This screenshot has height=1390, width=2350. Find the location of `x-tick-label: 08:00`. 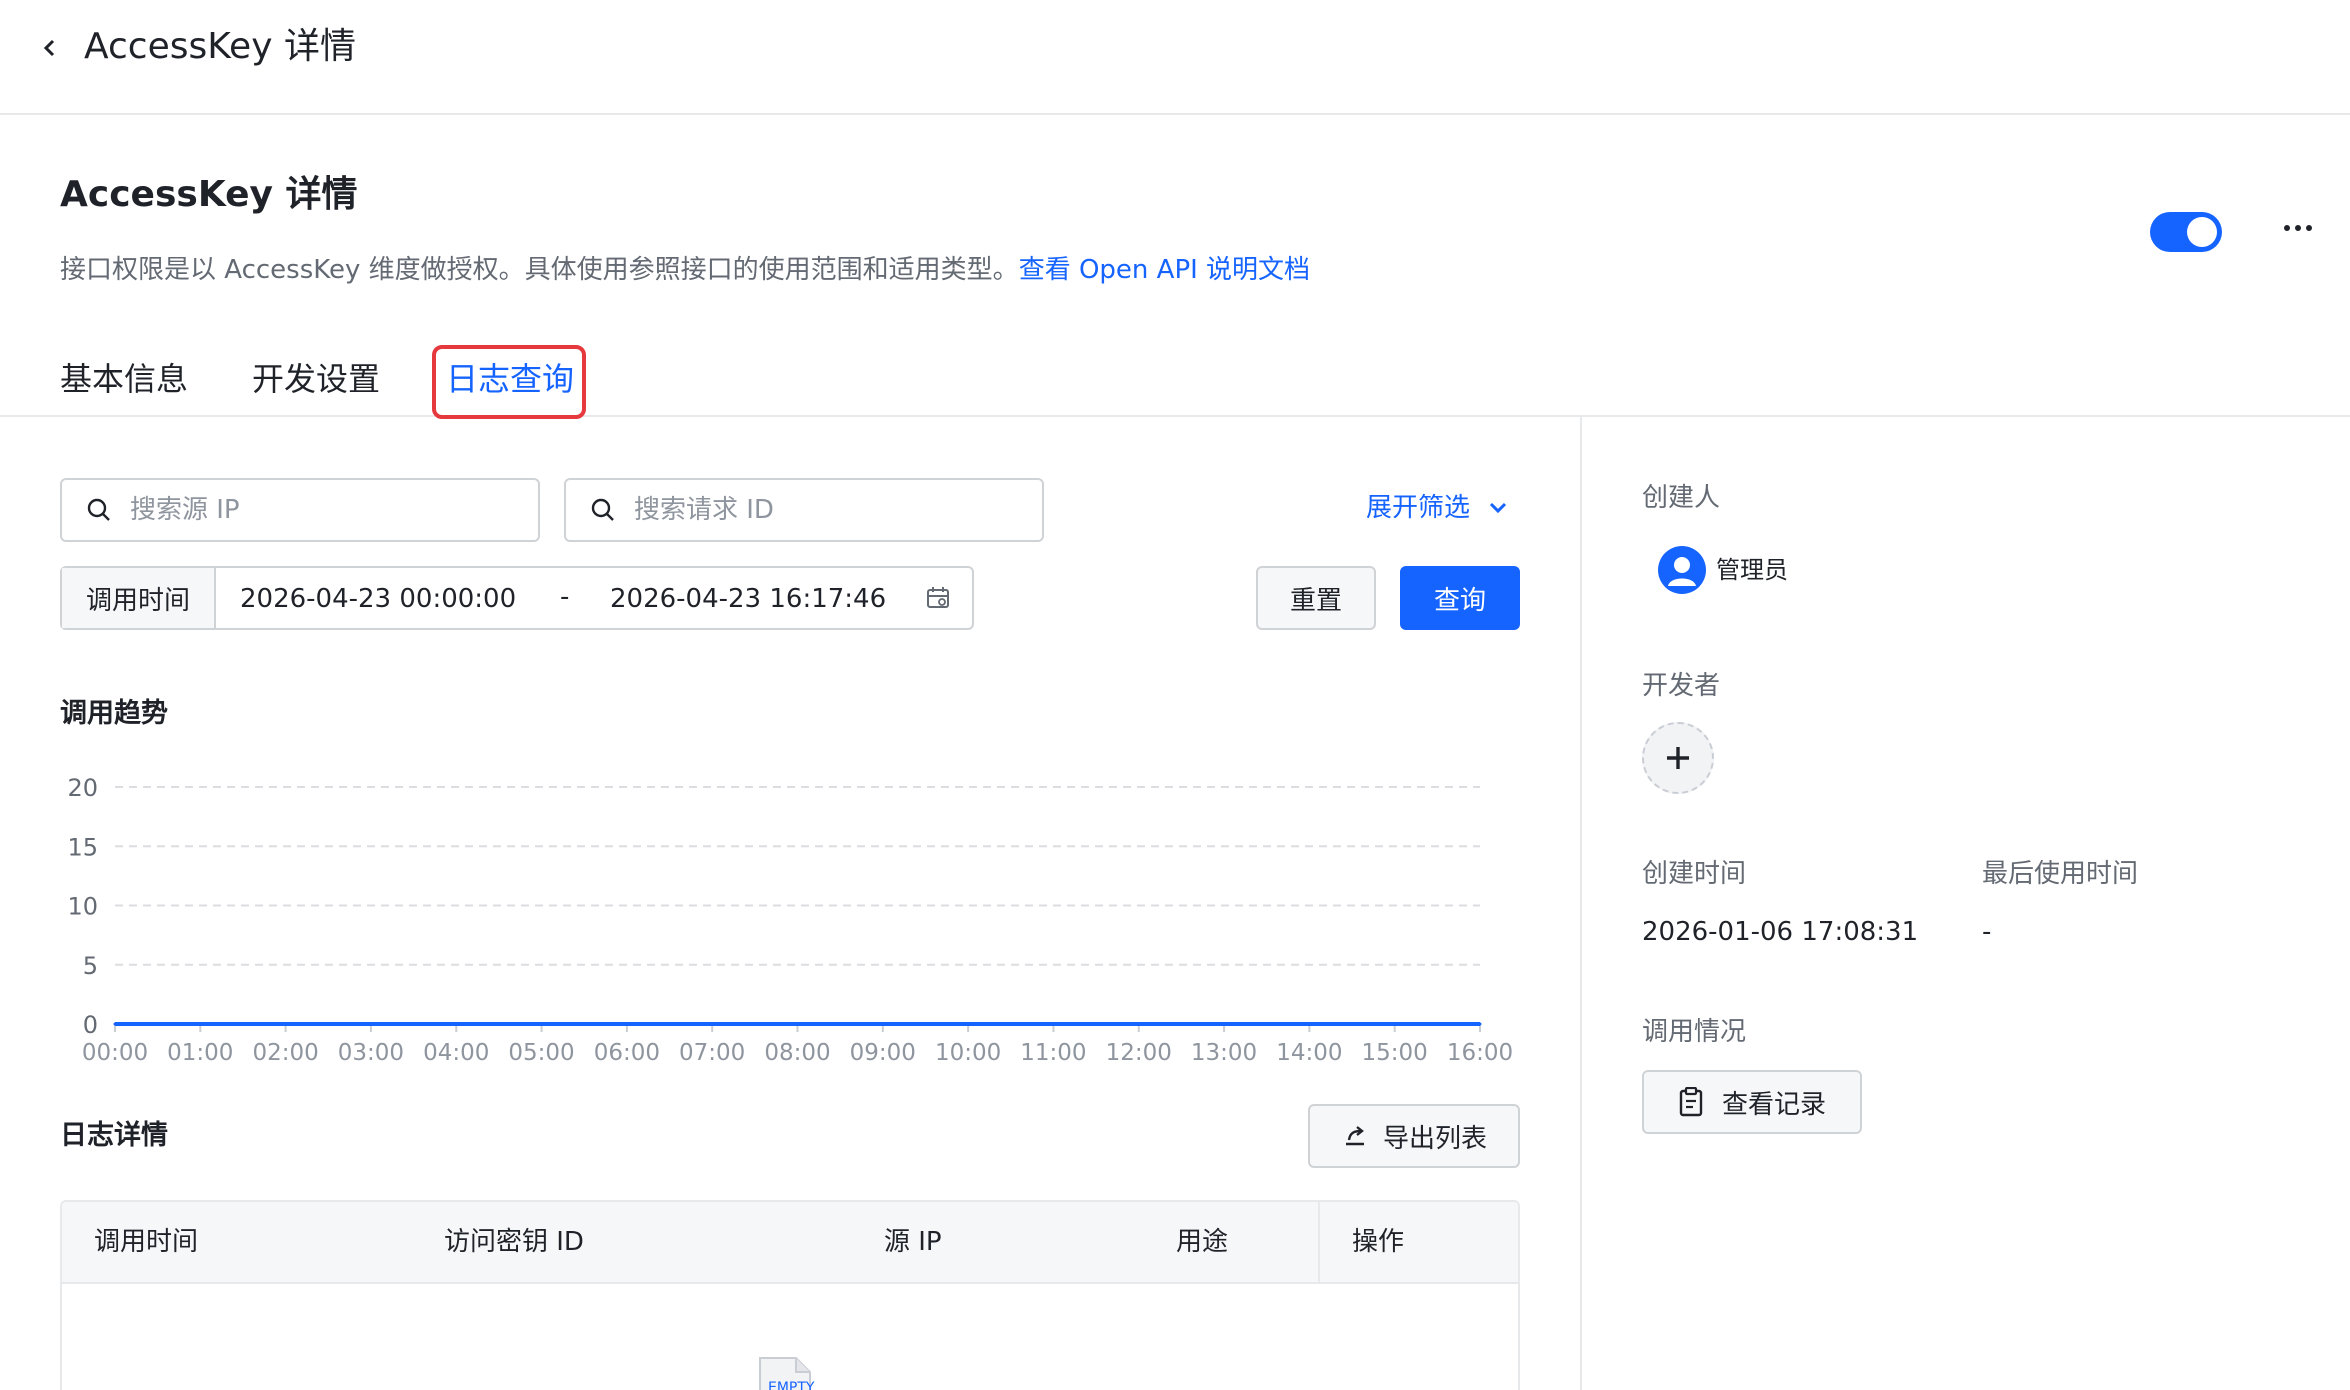

x-tick-label: 08:00 is located at coordinates (797, 1053).